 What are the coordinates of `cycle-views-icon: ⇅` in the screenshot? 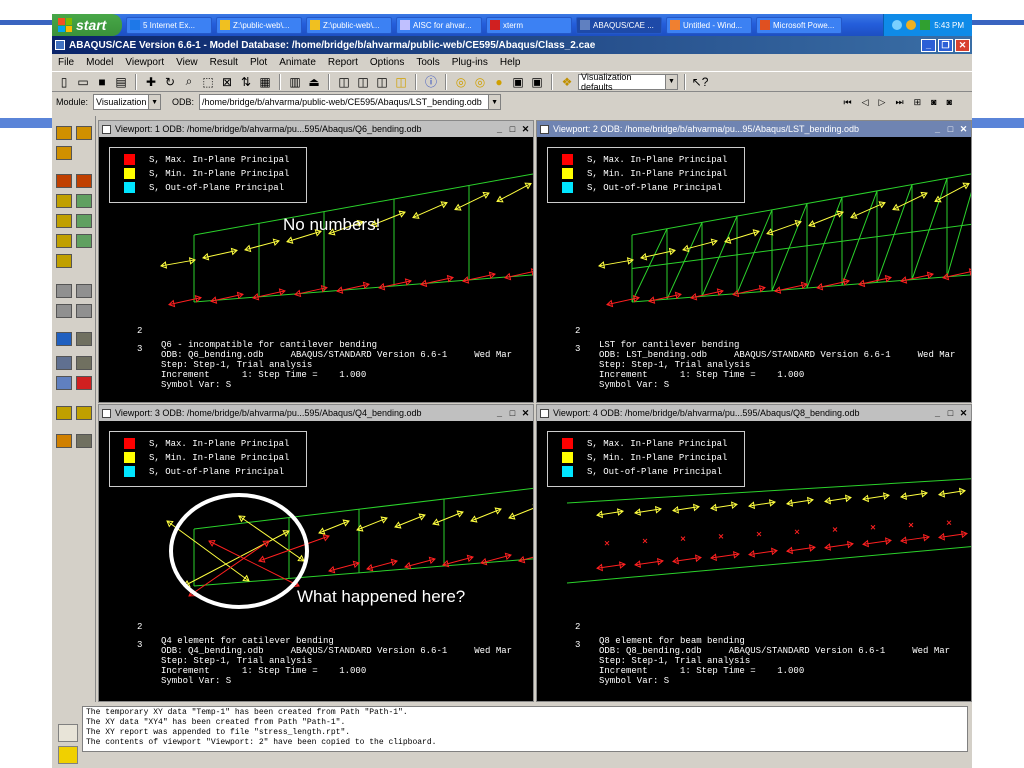 It's located at (246, 82).